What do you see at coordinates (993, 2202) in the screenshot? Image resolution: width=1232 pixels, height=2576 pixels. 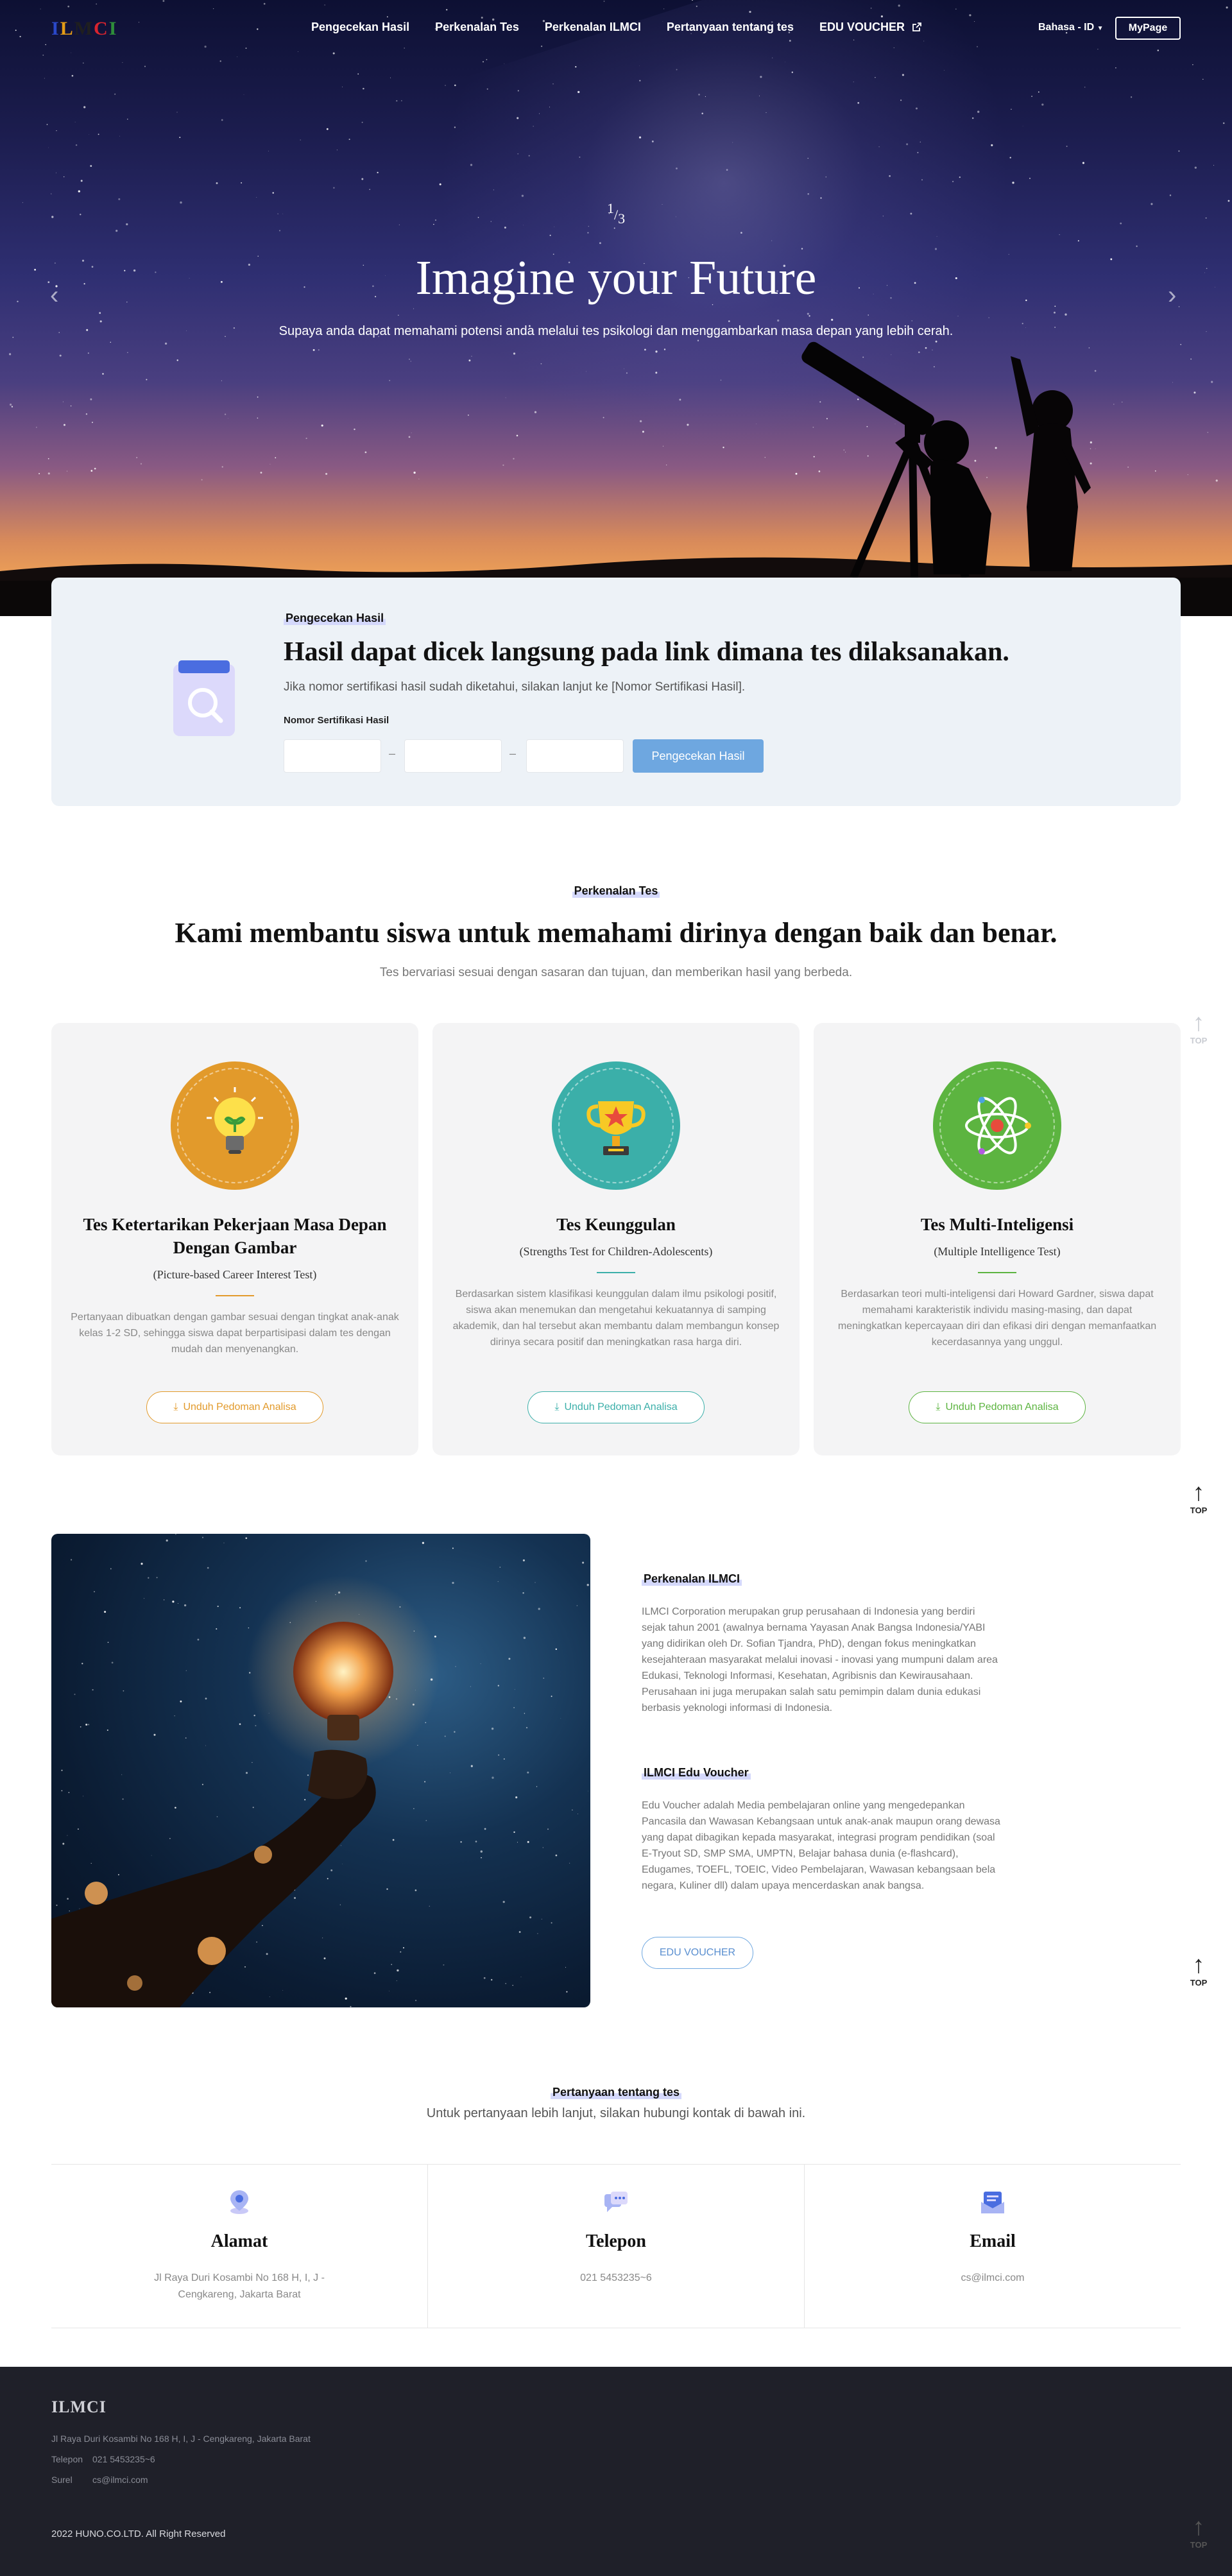 I see `mail-icon` at bounding box center [993, 2202].